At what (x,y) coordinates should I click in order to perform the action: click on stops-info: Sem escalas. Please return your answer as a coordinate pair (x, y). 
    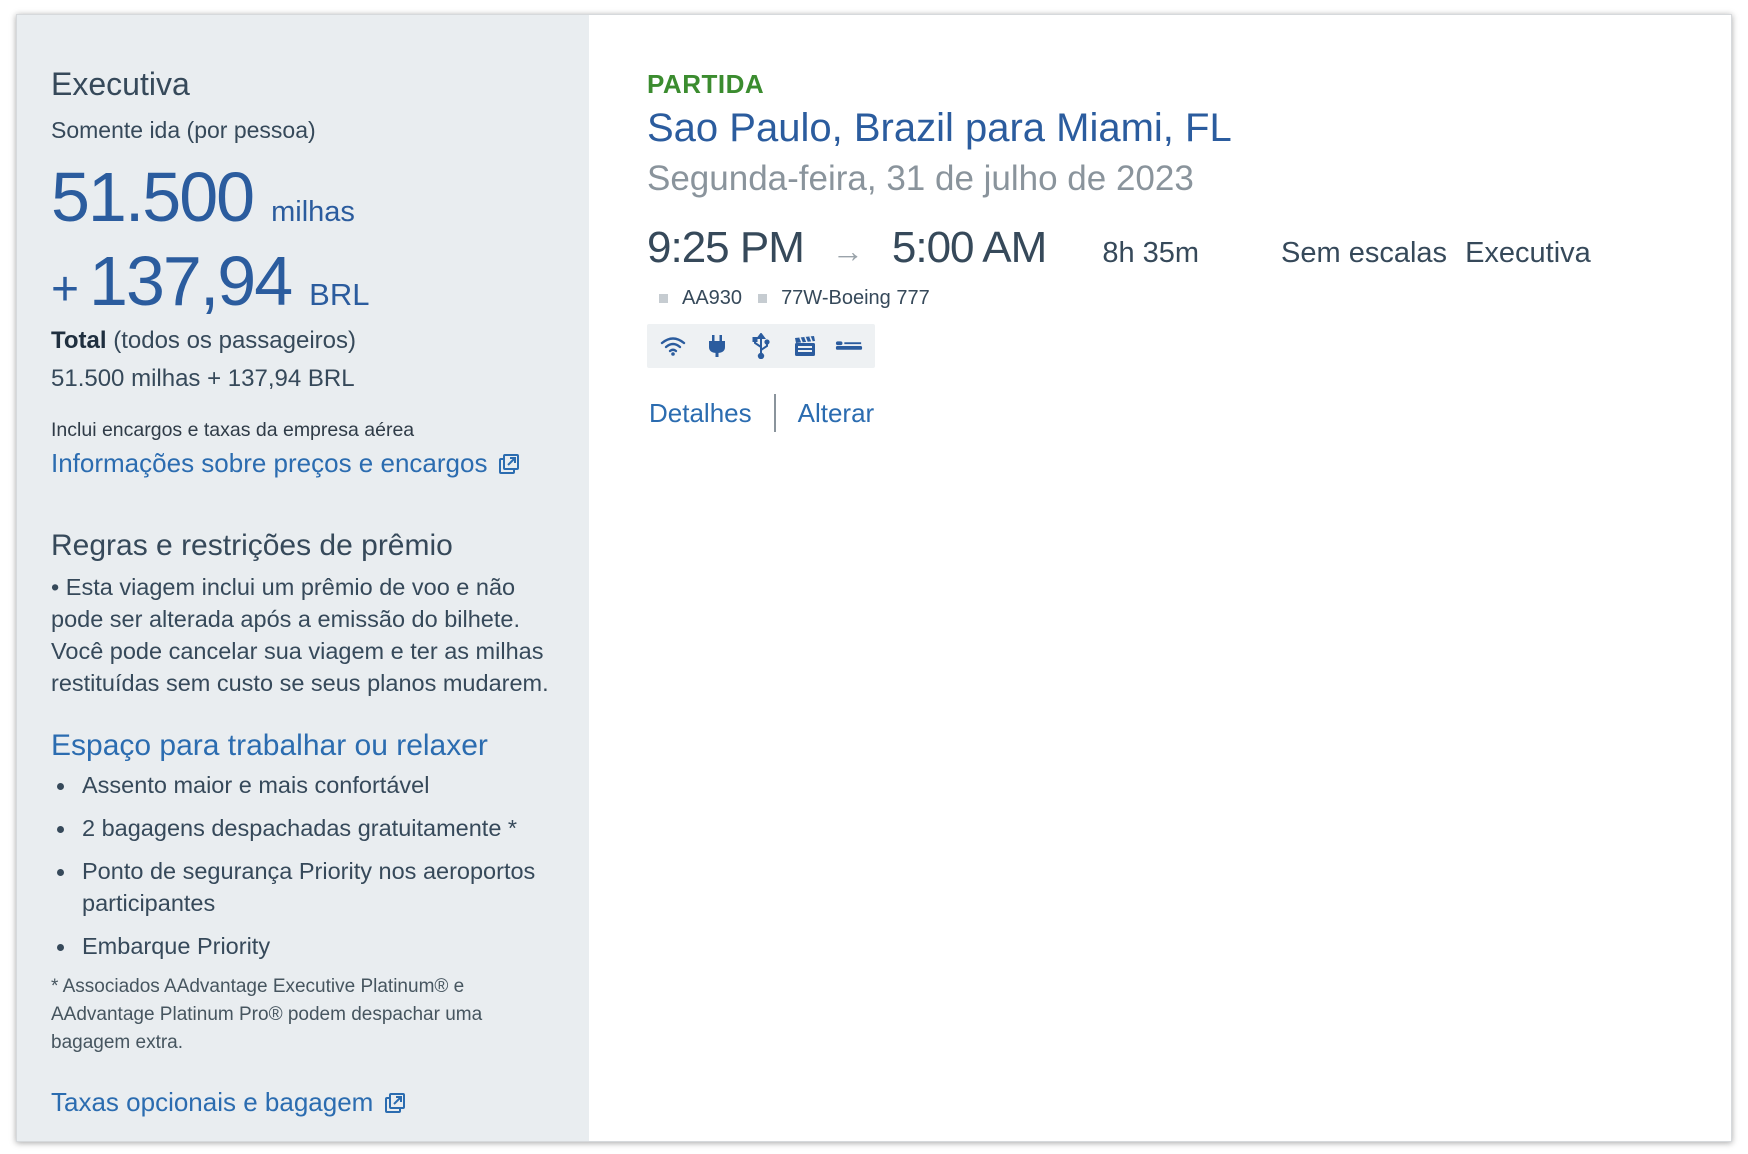
    Looking at the image, I should click on (1364, 253).